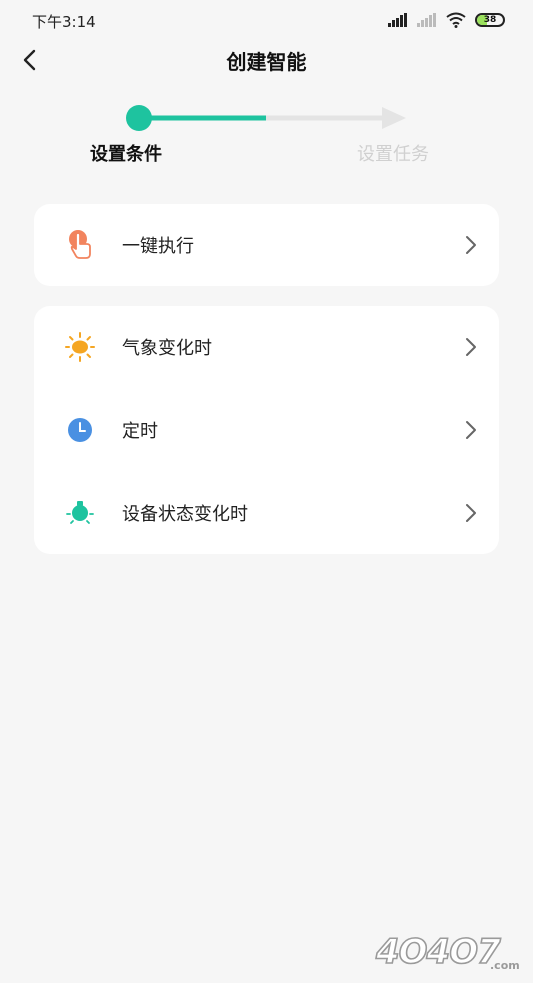 This screenshot has height=983, width=533. What do you see at coordinates (266, 513) in the screenshot?
I see `list-item-device-status: 设备状态变化时` at bounding box center [266, 513].